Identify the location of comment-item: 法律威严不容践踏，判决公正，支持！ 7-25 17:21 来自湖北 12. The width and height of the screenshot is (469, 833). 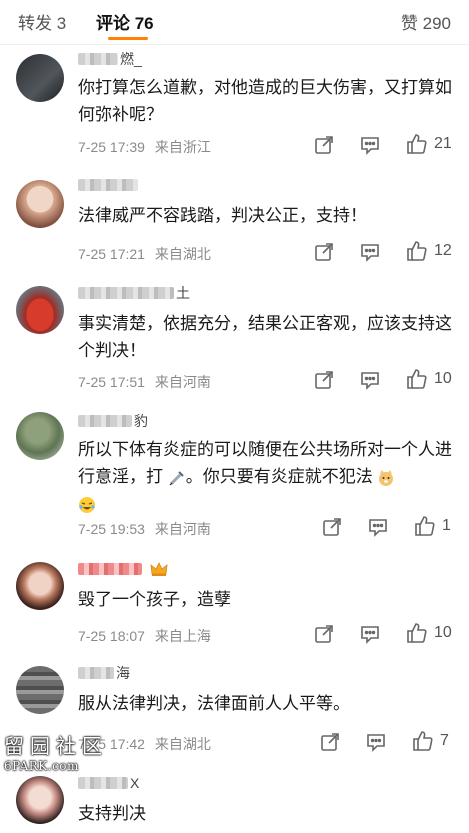
(234, 220).